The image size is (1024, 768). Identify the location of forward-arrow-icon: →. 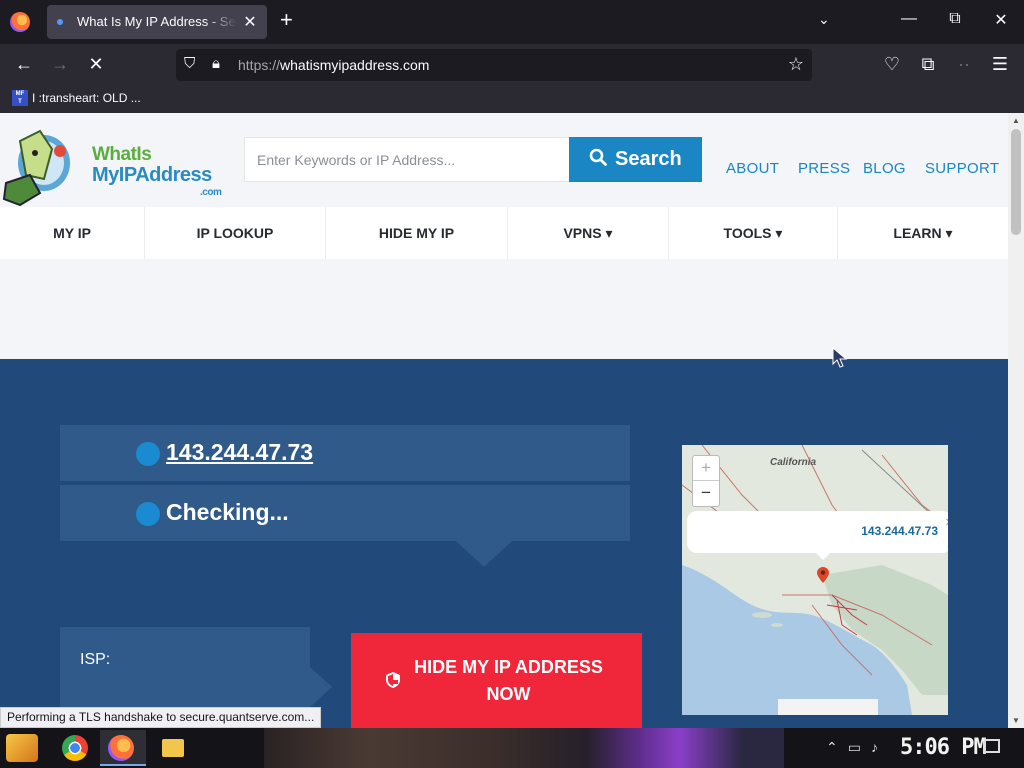
(60, 64).